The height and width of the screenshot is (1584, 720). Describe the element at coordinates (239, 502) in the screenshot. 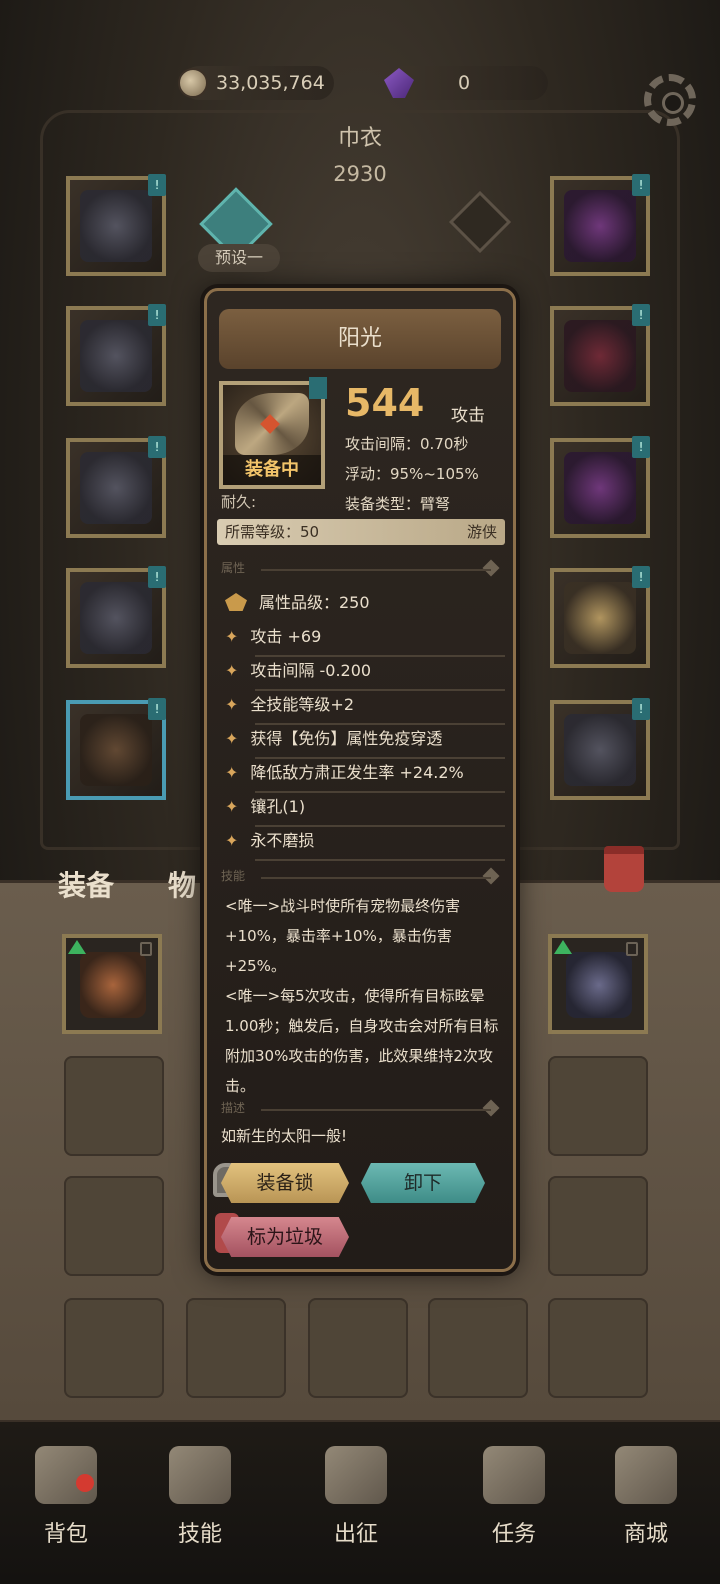

I see `durability-label: 耐久:` at that location.